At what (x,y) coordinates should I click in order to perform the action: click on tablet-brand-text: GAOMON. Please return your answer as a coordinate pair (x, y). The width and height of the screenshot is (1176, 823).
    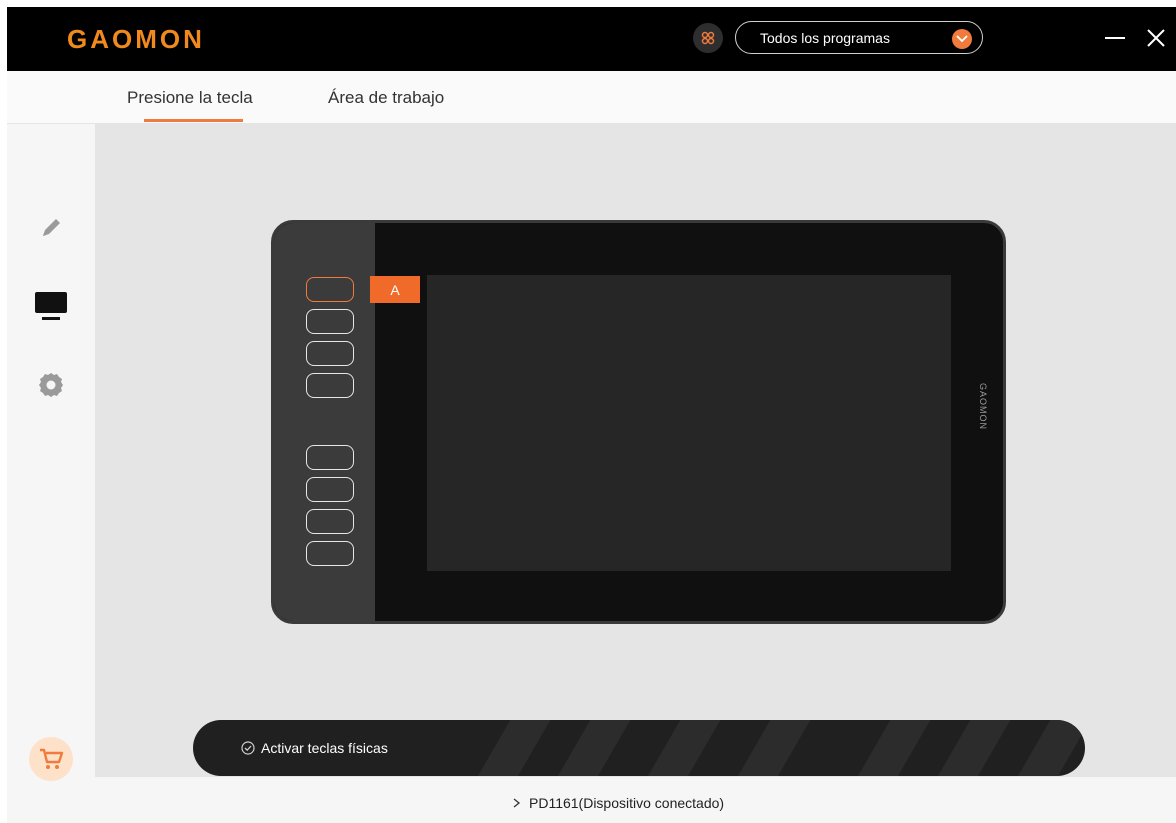
    Looking at the image, I should click on (983, 407).